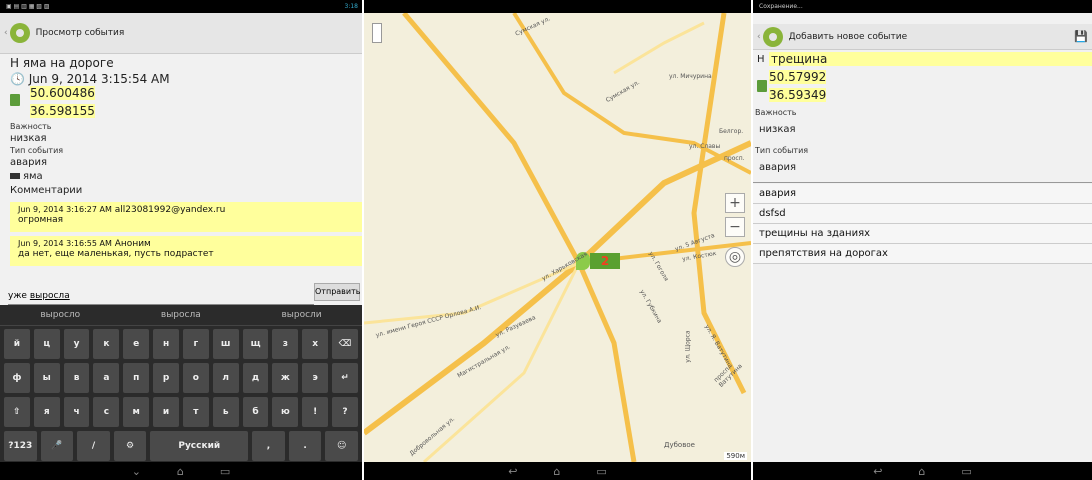 Image resolution: width=1092 pixels, height=480 pixels. Describe the element at coordinates (136, 412) in the screenshot. I see `key: м` at that location.